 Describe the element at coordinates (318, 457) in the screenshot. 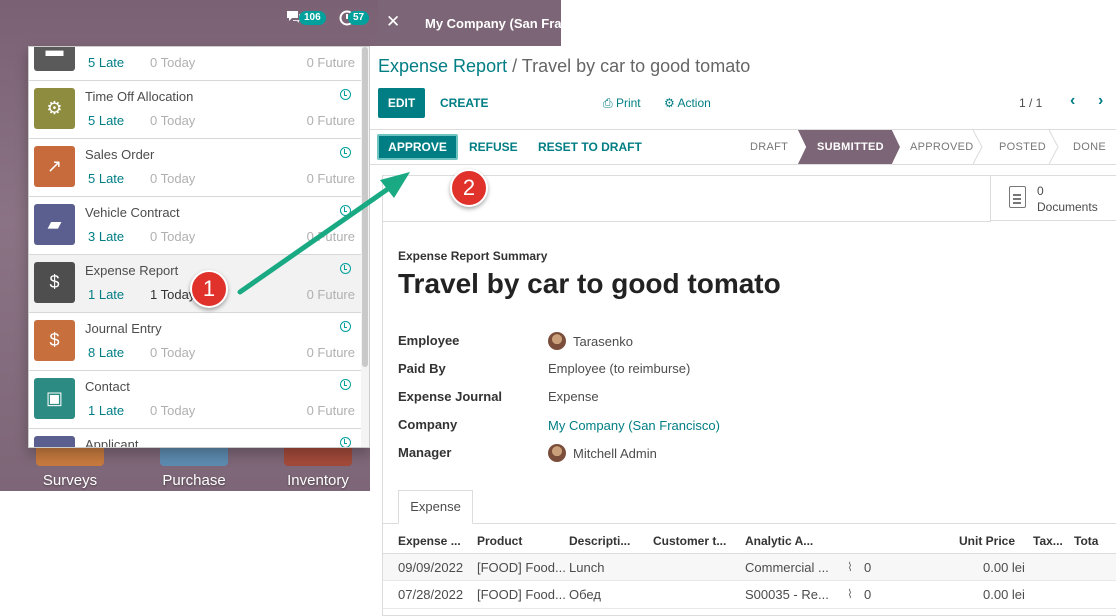

I see `inventory-tile-icon` at that location.